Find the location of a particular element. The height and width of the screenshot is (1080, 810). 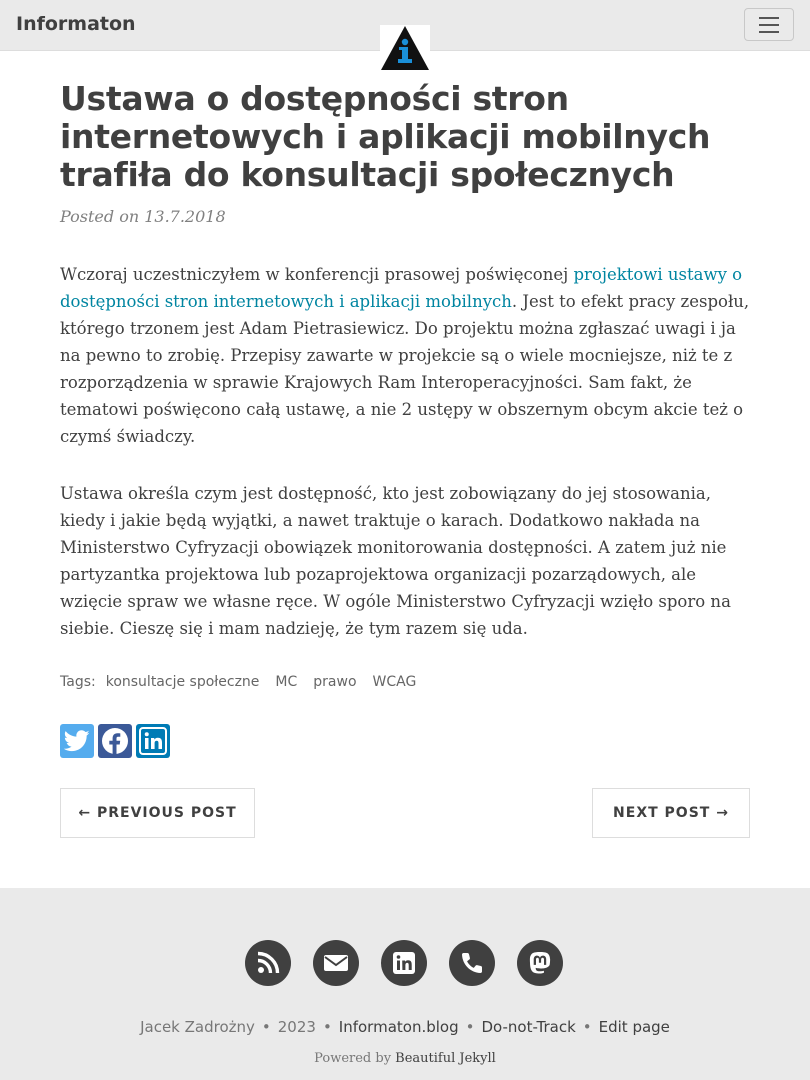

phone-icon is located at coordinates (472, 963).